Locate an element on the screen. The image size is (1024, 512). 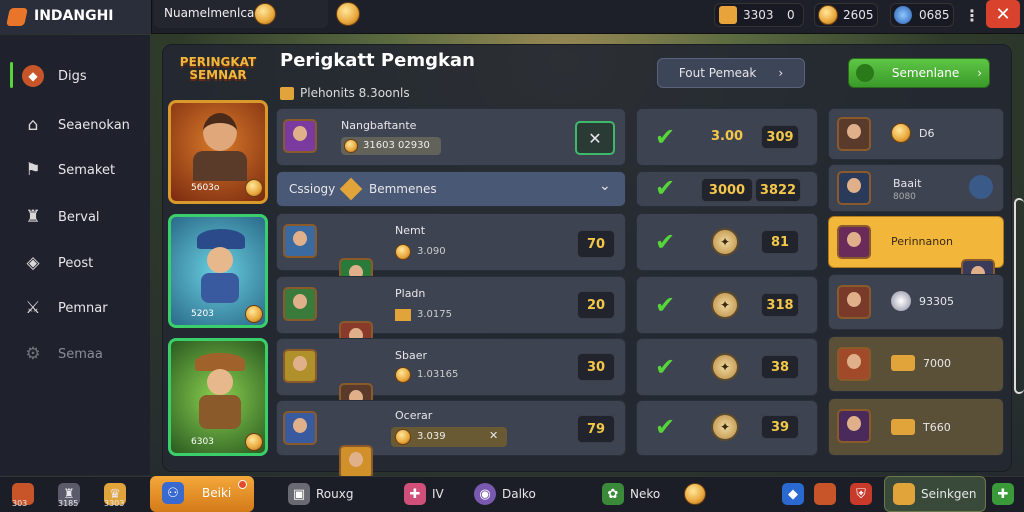
ranking-row-5: Ocerar 3.039 ✕ 79 is located at coordinates (451, 439).